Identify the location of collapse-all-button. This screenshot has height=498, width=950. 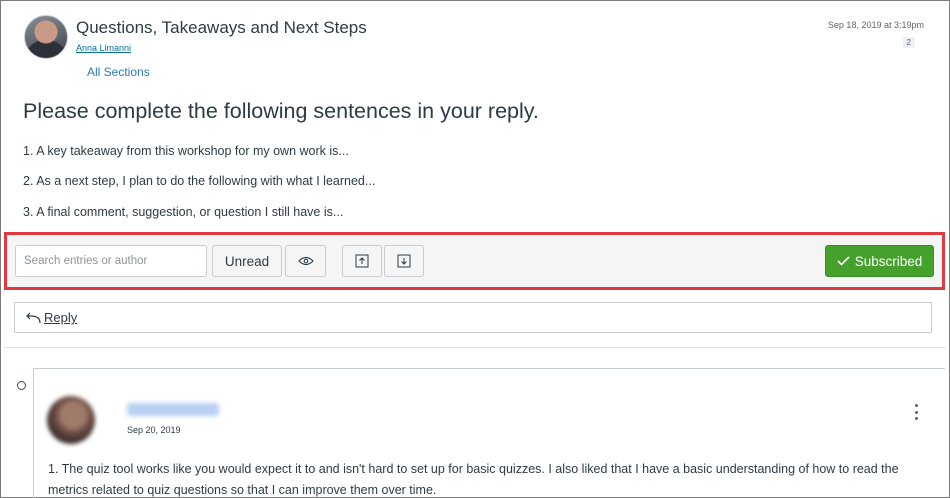
(362, 261).